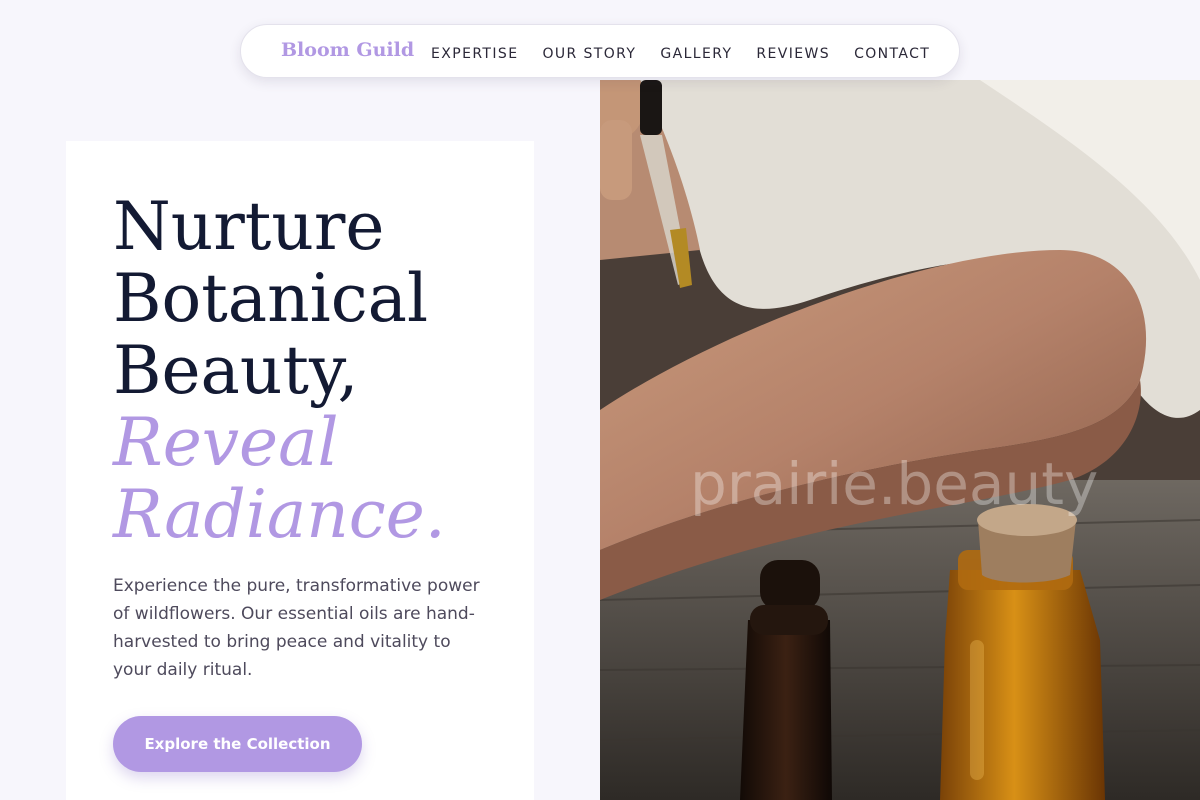  Describe the element at coordinates (279, 514) in the screenshot. I see `headline-accent-line: Radiance.` at that location.